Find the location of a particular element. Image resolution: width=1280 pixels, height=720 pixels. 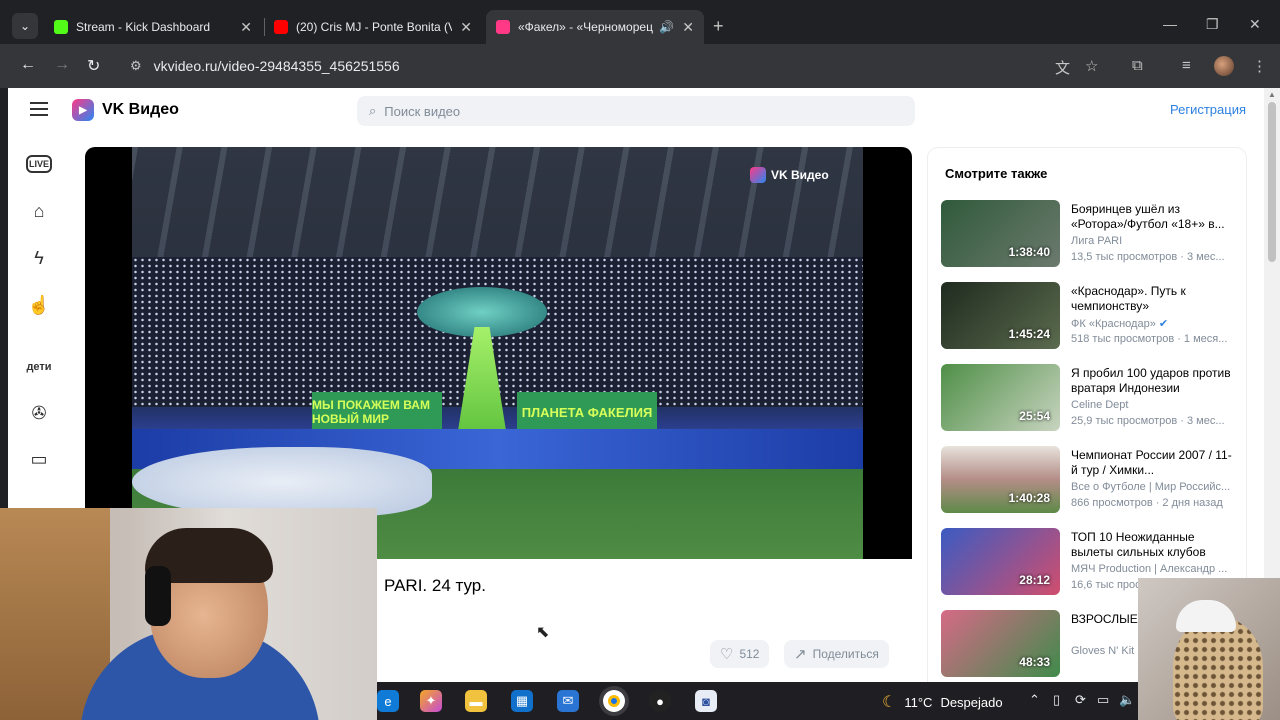

home-icon: ⌂ is located at coordinates (39, 211).